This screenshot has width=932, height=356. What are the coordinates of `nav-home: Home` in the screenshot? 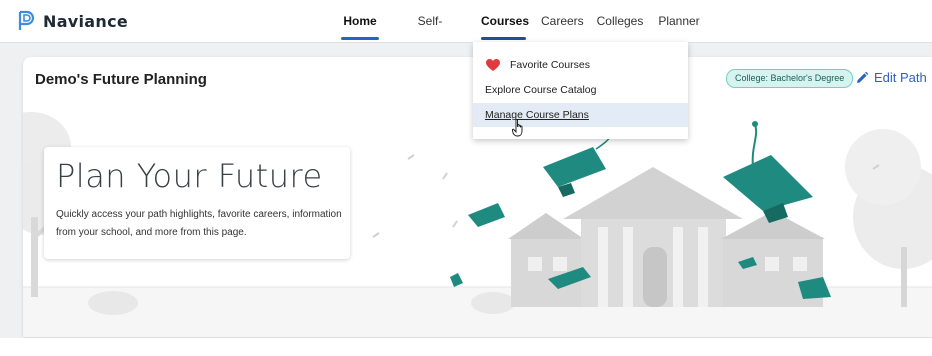 It's located at (360, 21).